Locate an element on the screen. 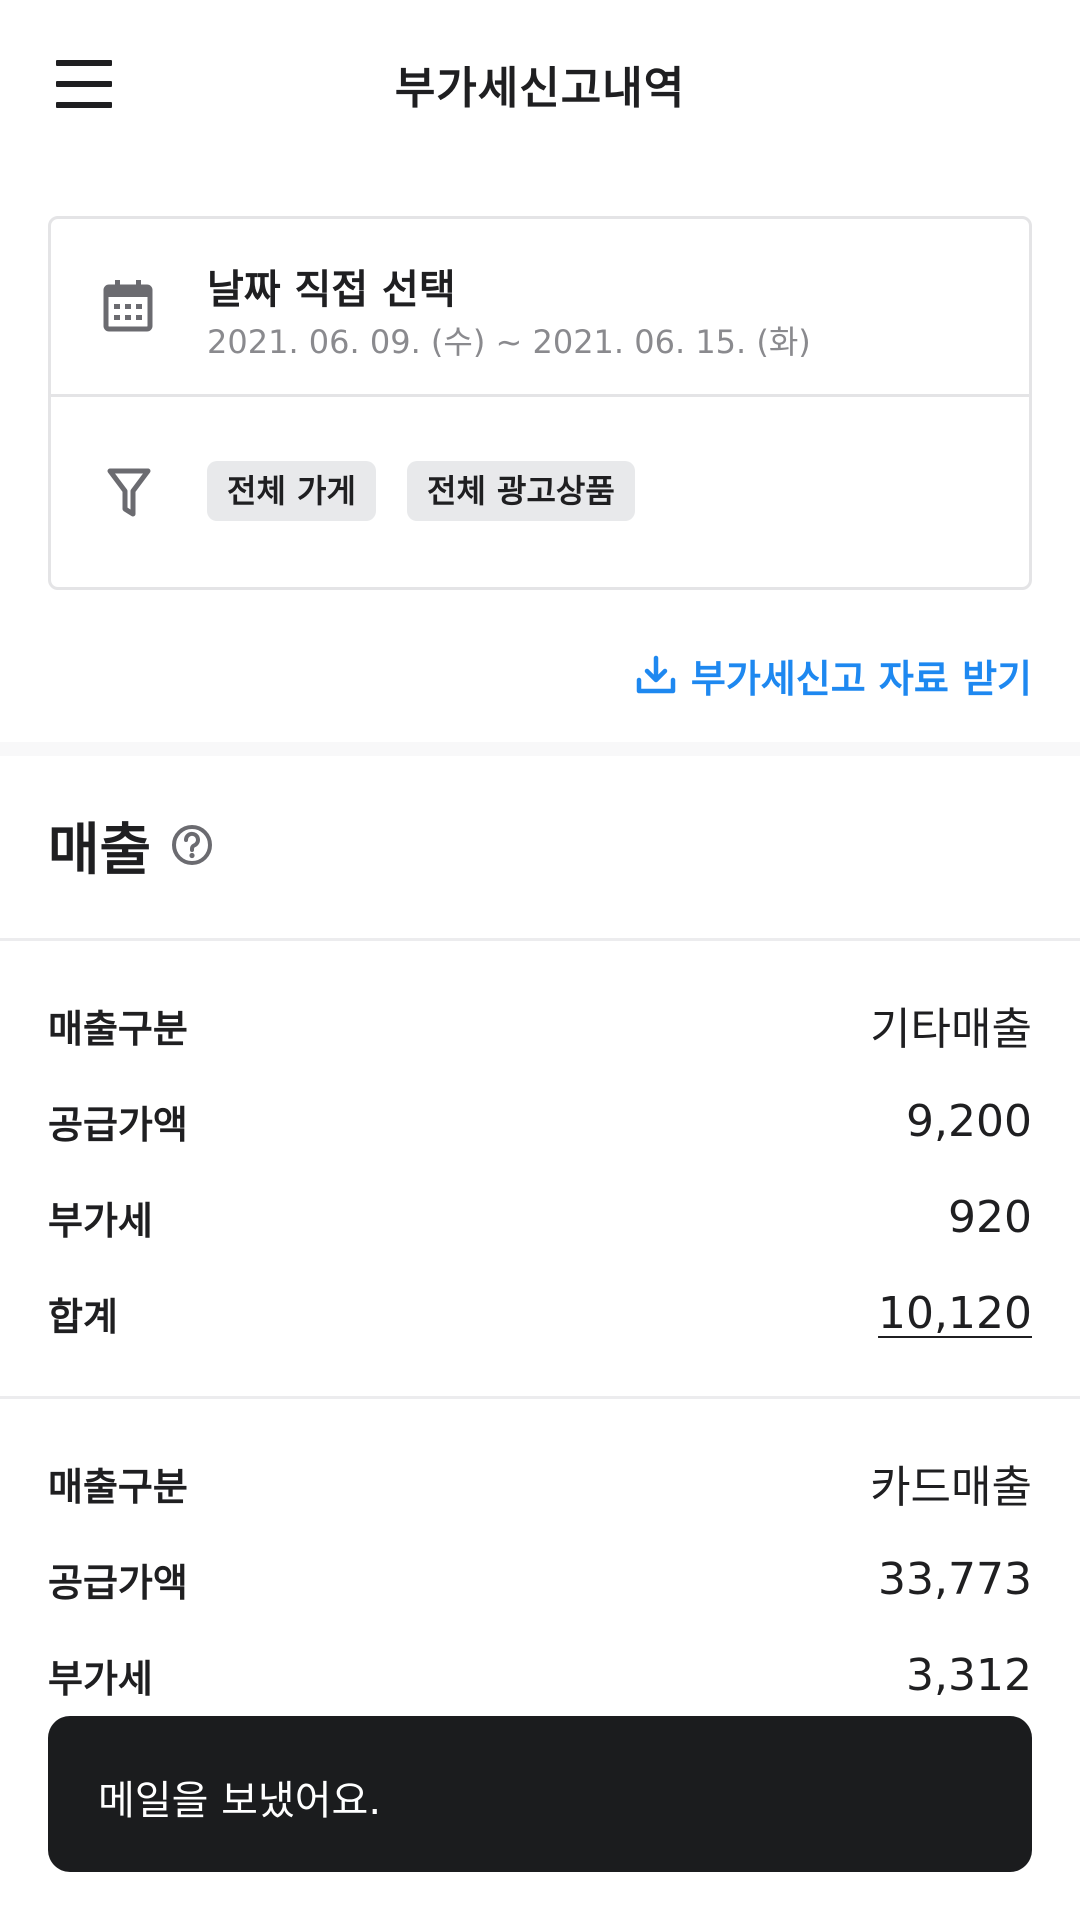  total-value-link: 10,120 is located at coordinates (955, 1313).